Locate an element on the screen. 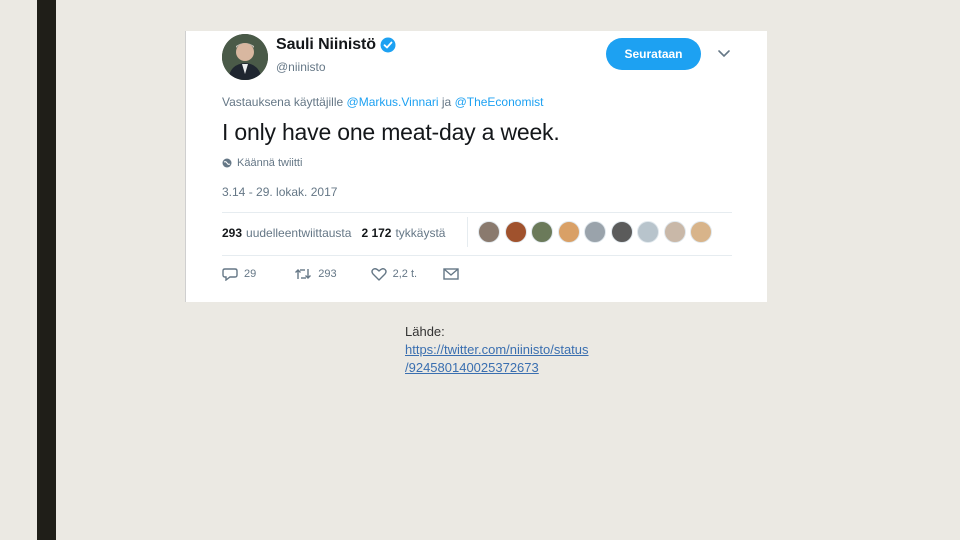 The image size is (960, 540). reply-mention-link: @TheEconomist is located at coordinates (499, 102).